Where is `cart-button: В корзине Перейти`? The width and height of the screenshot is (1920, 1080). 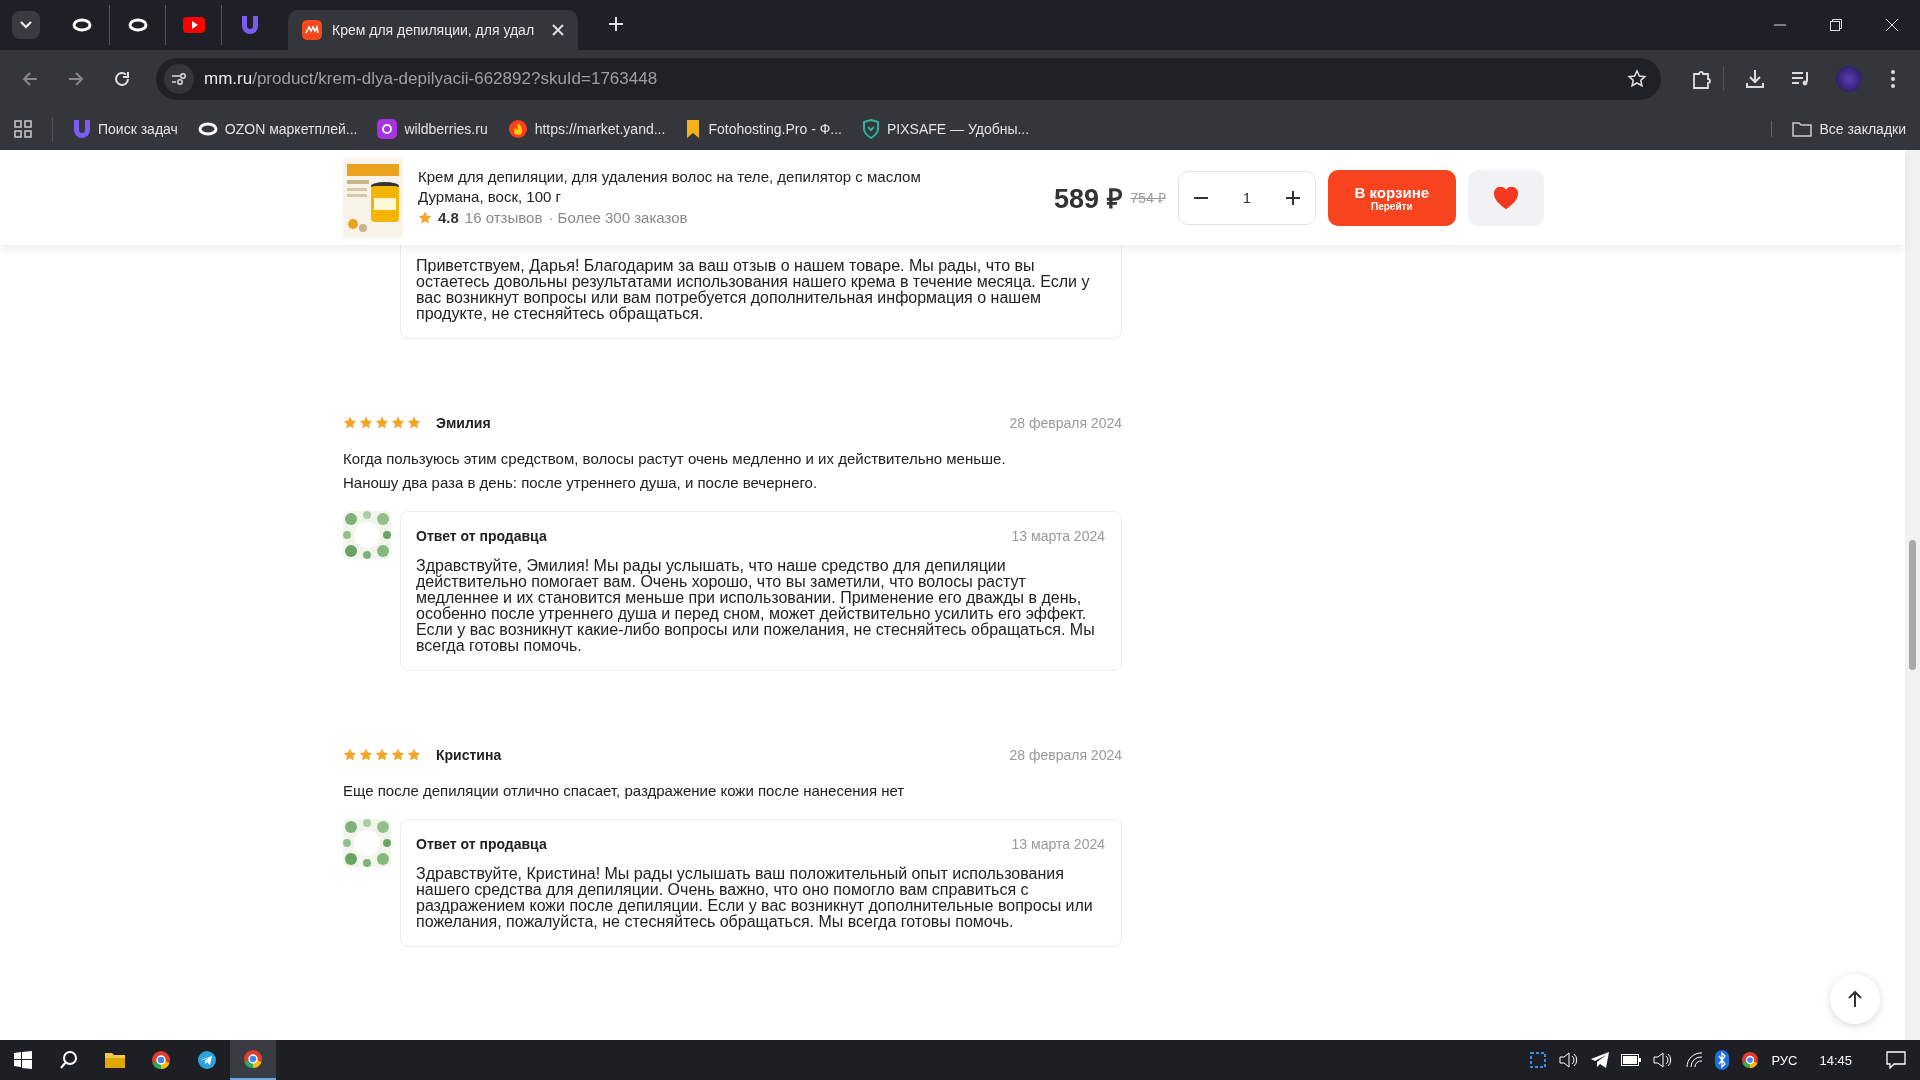 cart-button: В корзине Перейти is located at coordinates (1391, 197).